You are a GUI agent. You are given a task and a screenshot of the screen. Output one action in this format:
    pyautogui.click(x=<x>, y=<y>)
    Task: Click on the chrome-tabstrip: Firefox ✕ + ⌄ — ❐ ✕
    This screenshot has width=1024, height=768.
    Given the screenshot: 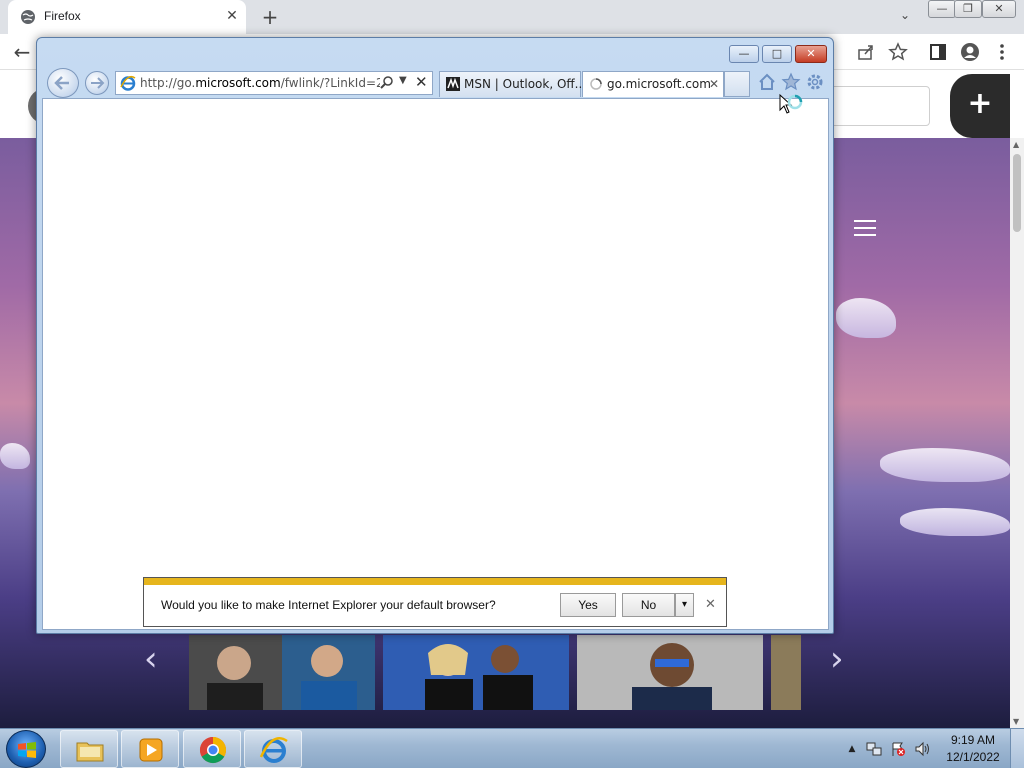 What is the action you would take?
    pyautogui.click(x=512, y=17)
    